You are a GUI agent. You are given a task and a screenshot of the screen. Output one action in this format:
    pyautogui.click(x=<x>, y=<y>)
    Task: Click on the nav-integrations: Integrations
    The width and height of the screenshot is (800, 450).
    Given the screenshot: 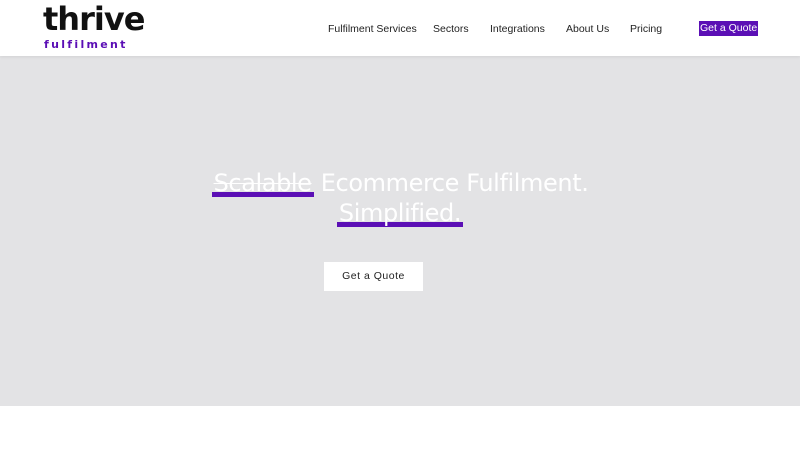 What is the action you would take?
    pyautogui.click(x=517, y=29)
    